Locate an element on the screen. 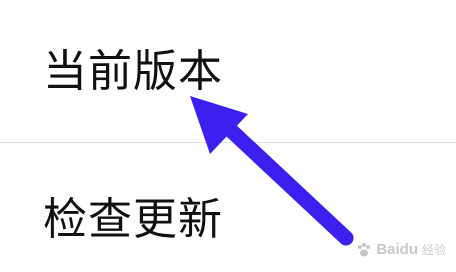 The height and width of the screenshot is (272, 456). baidu-watermark: Baidu 经验 is located at coordinates (401, 249).